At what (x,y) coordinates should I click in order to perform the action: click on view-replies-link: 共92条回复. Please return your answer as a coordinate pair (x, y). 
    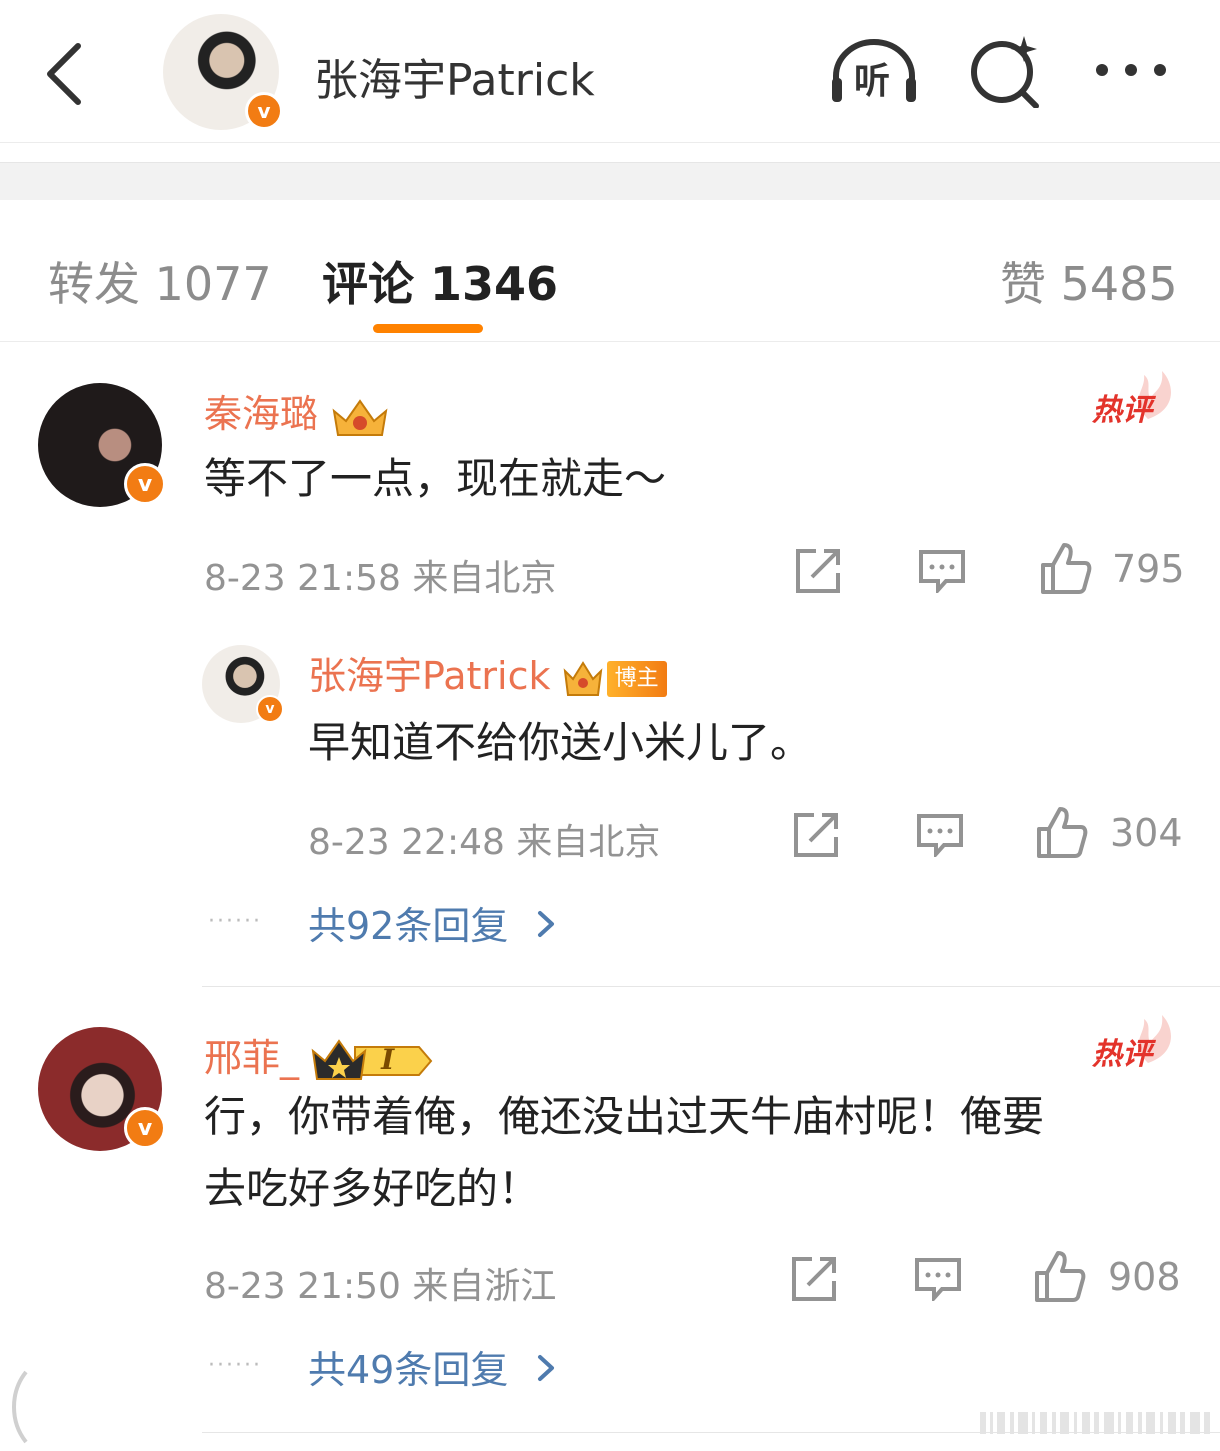
    Looking at the image, I should click on (433, 922).